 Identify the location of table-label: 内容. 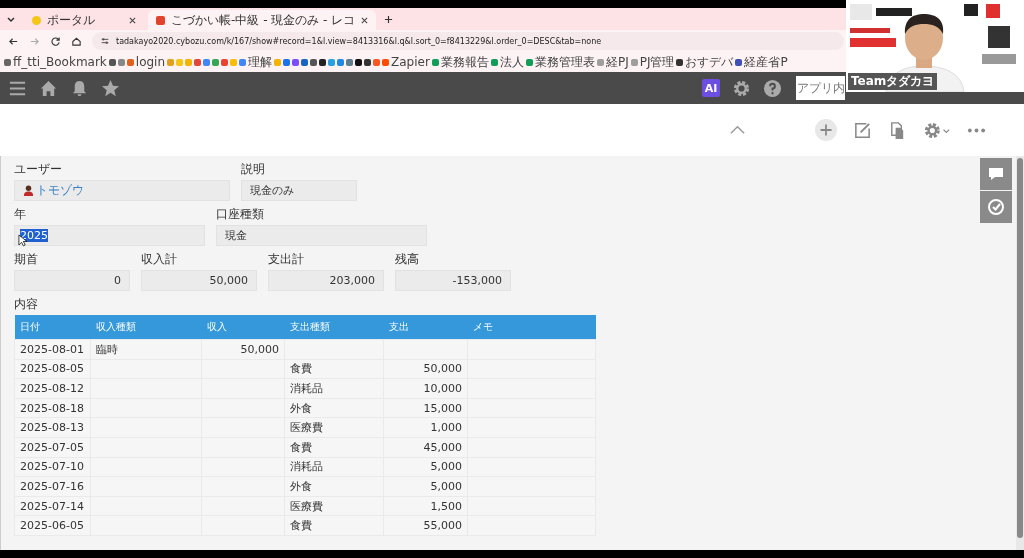
(26, 304).